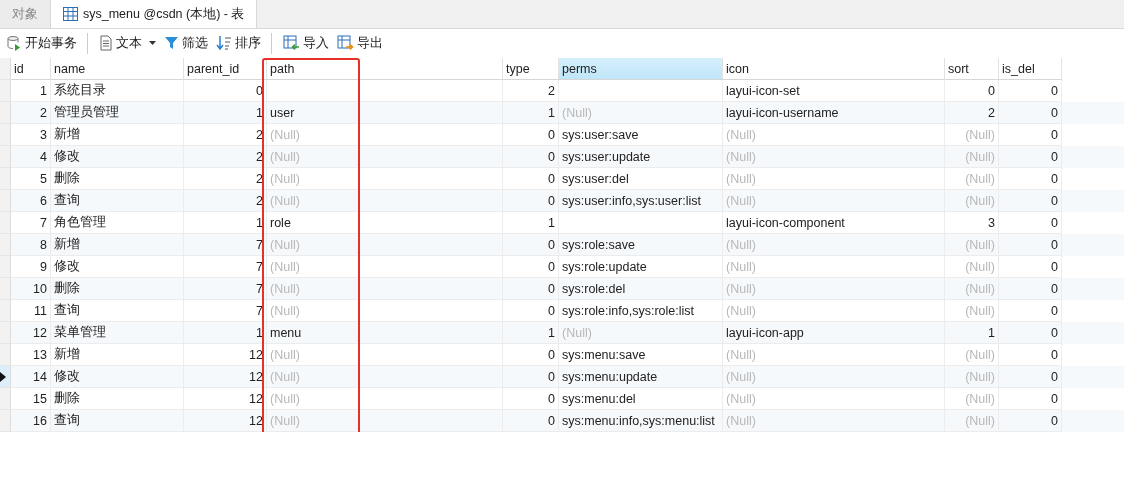 This screenshot has height=497, width=1124. Describe the element at coordinates (154, 14) in the screenshot. I see `tab: sys_menu @csdn (本地) - 表` at that location.